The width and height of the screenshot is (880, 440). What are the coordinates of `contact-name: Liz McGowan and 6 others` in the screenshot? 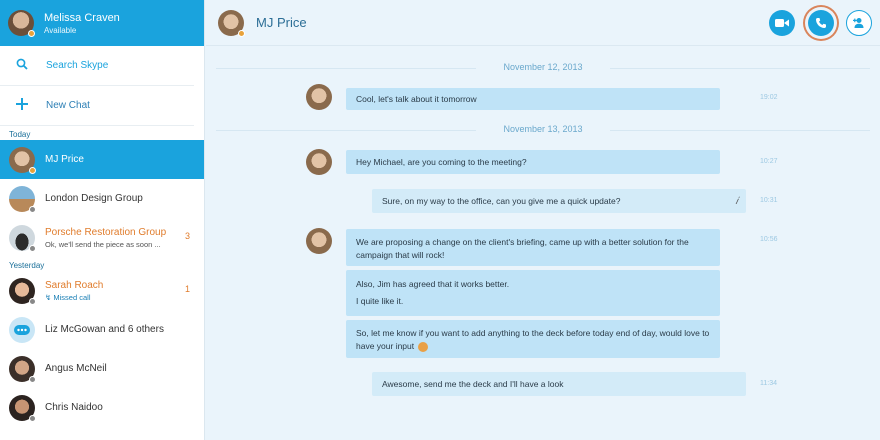 It's located at (104, 329).